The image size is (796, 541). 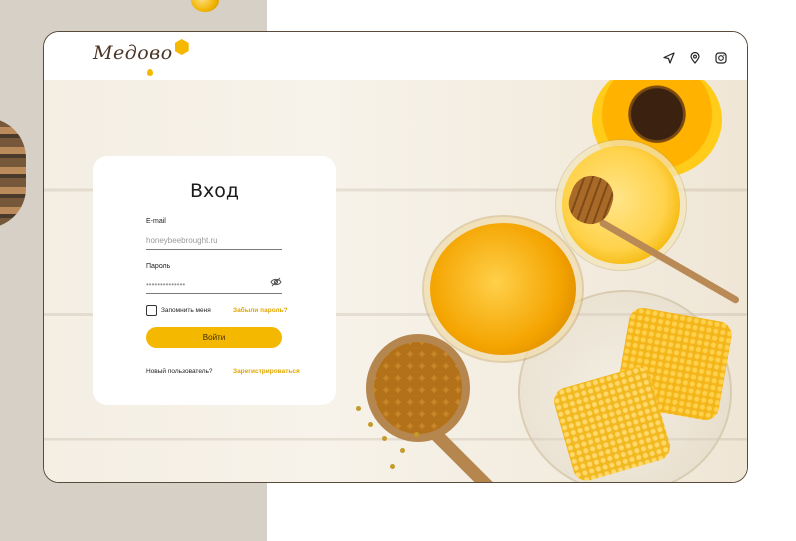 What do you see at coordinates (133, 53) in the screenshot?
I see `logo-text: Медово` at bounding box center [133, 53].